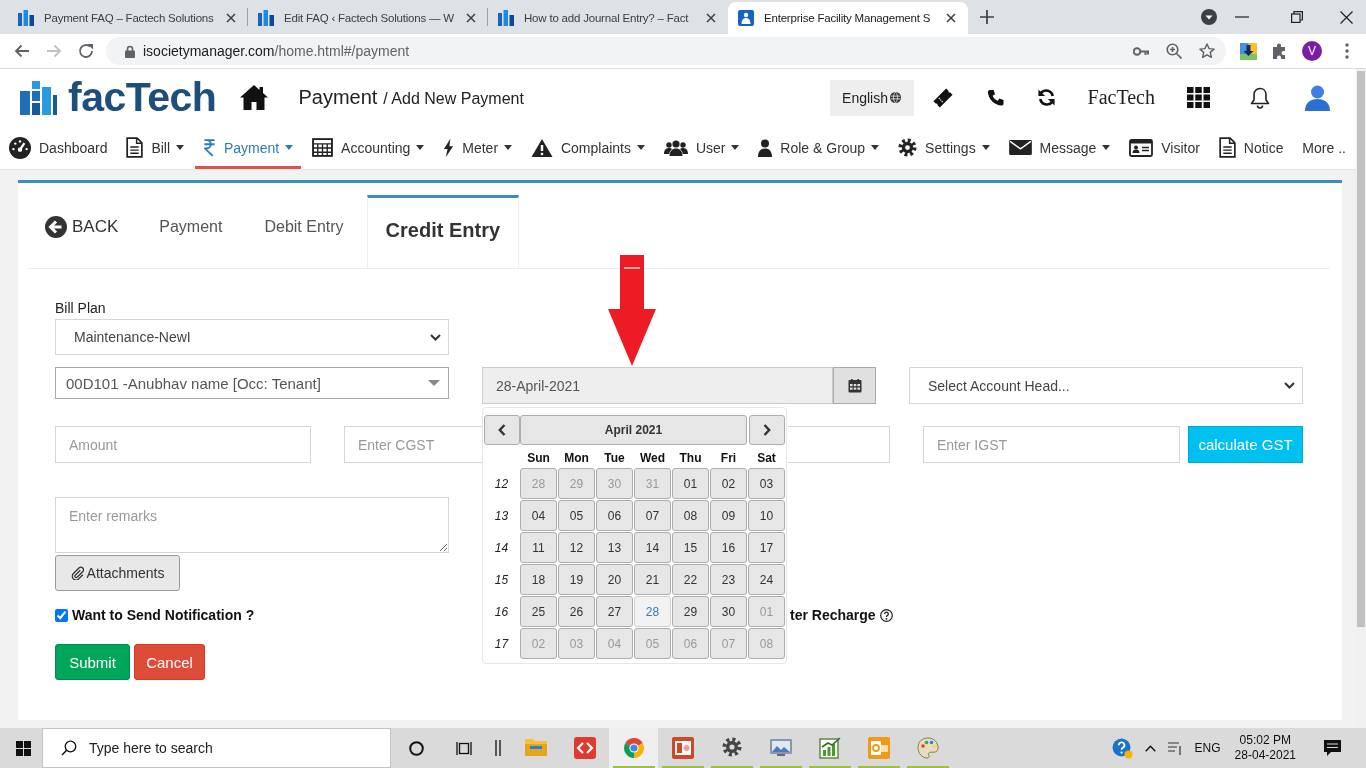 This screenshot has height=768, width=1366. I want to click on nav-item: Bill, so click(155, 147).